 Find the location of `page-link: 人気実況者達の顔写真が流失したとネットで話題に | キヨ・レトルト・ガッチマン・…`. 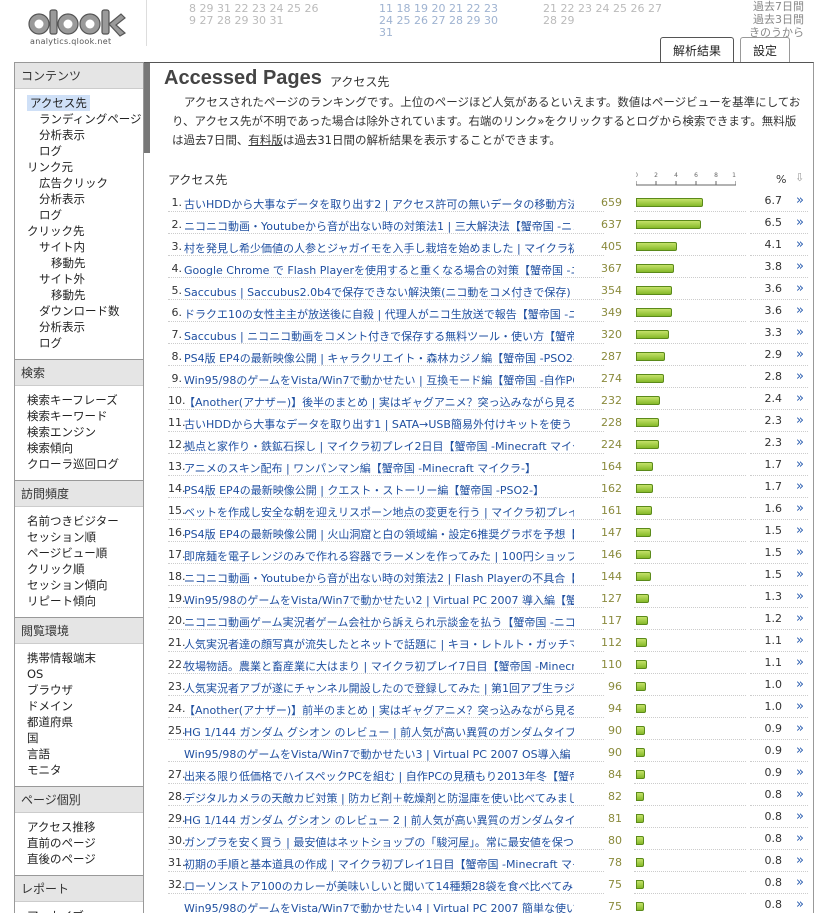

page-link: 人気実況者達の顔写真が流失したとネットで話題に | キヨ・レトルト・ガッチマン・… is located at coordinates (379, 644).